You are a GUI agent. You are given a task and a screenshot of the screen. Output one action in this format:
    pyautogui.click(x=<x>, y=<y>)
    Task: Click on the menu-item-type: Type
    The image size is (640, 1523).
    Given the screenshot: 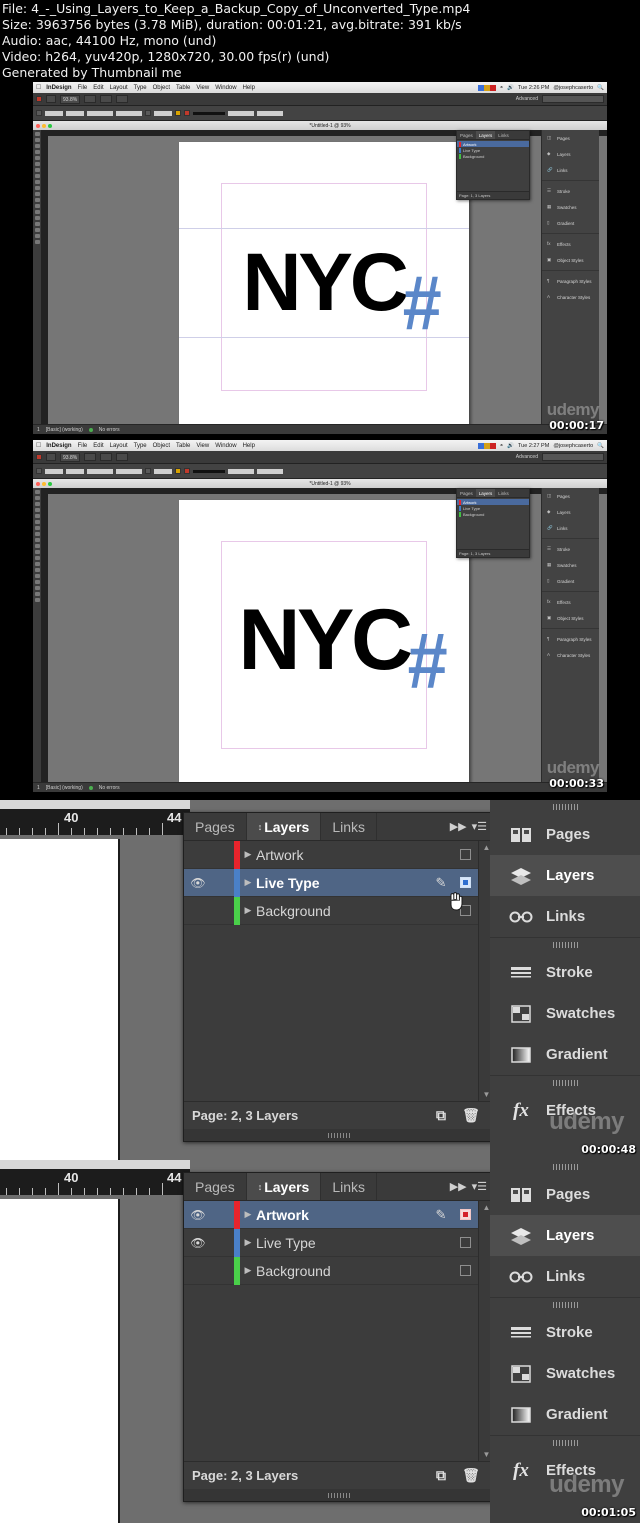 What is the action you would take?
    pyautogui.click(x=140, y=88)
    